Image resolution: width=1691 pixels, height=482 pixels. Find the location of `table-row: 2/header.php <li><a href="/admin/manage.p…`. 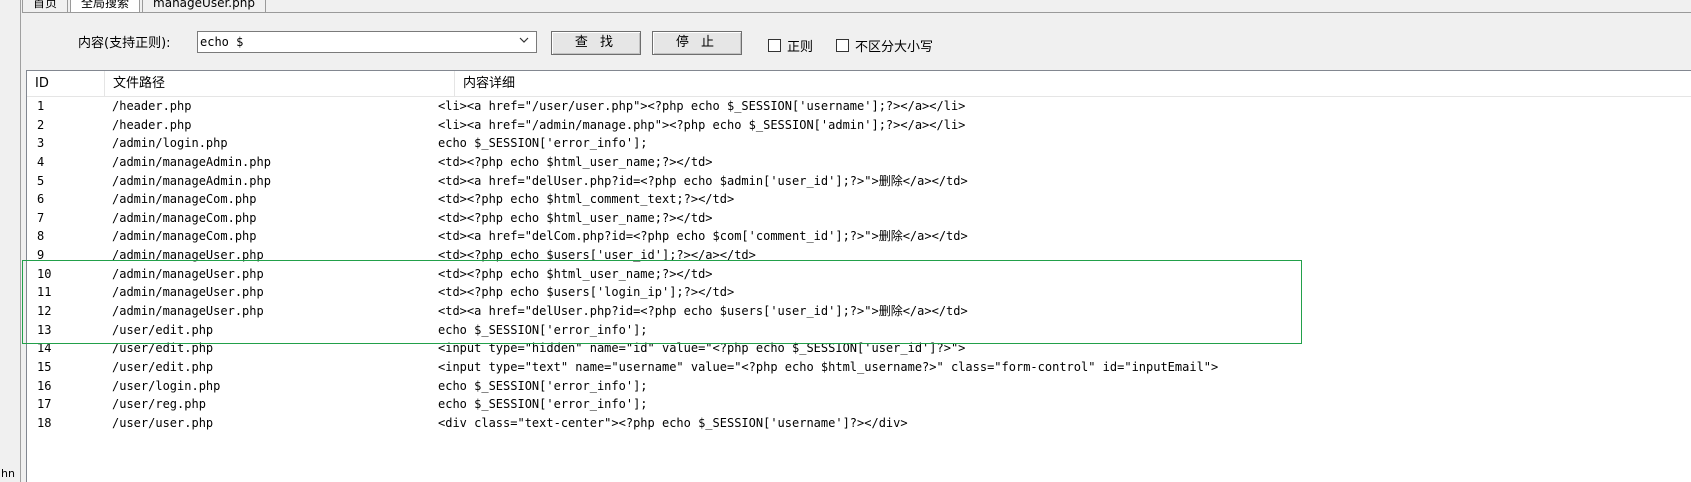

table-row: 2/header.php <li><a href="/admin/manage.p… is located at coordinates (859, 125).